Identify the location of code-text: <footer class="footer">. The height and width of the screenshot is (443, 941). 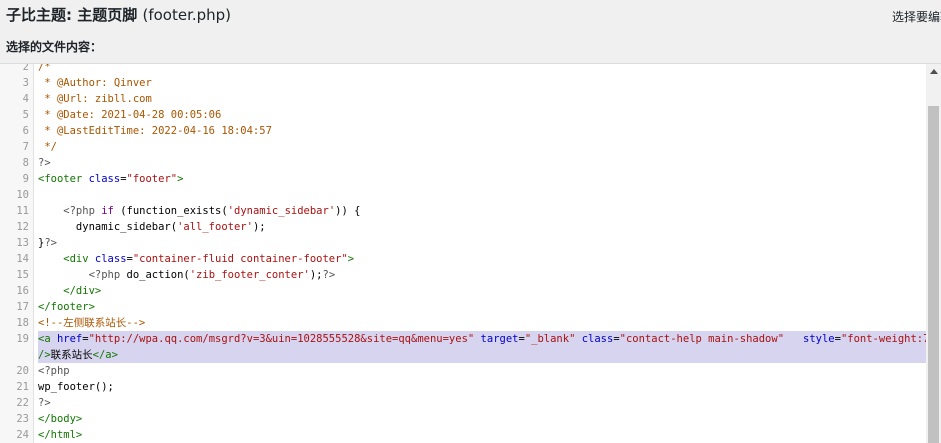
(482, 179).